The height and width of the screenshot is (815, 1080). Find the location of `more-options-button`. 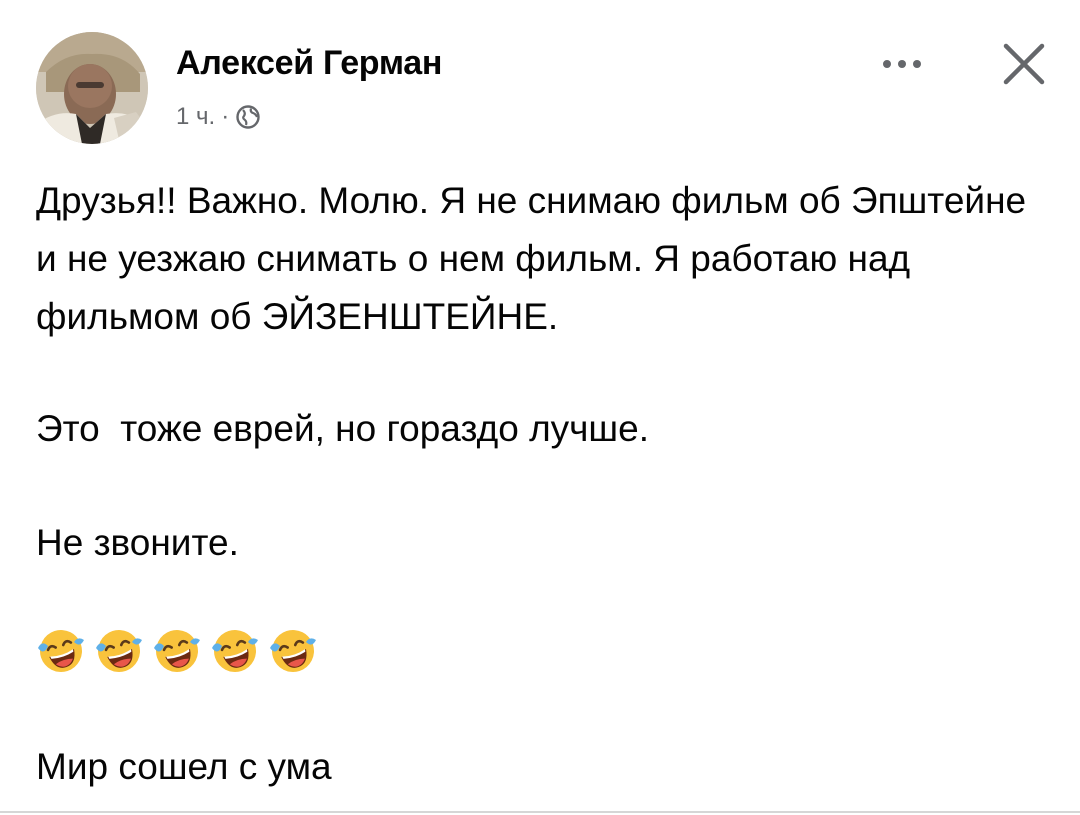

more-options-button is located at coordinates (902, 64).